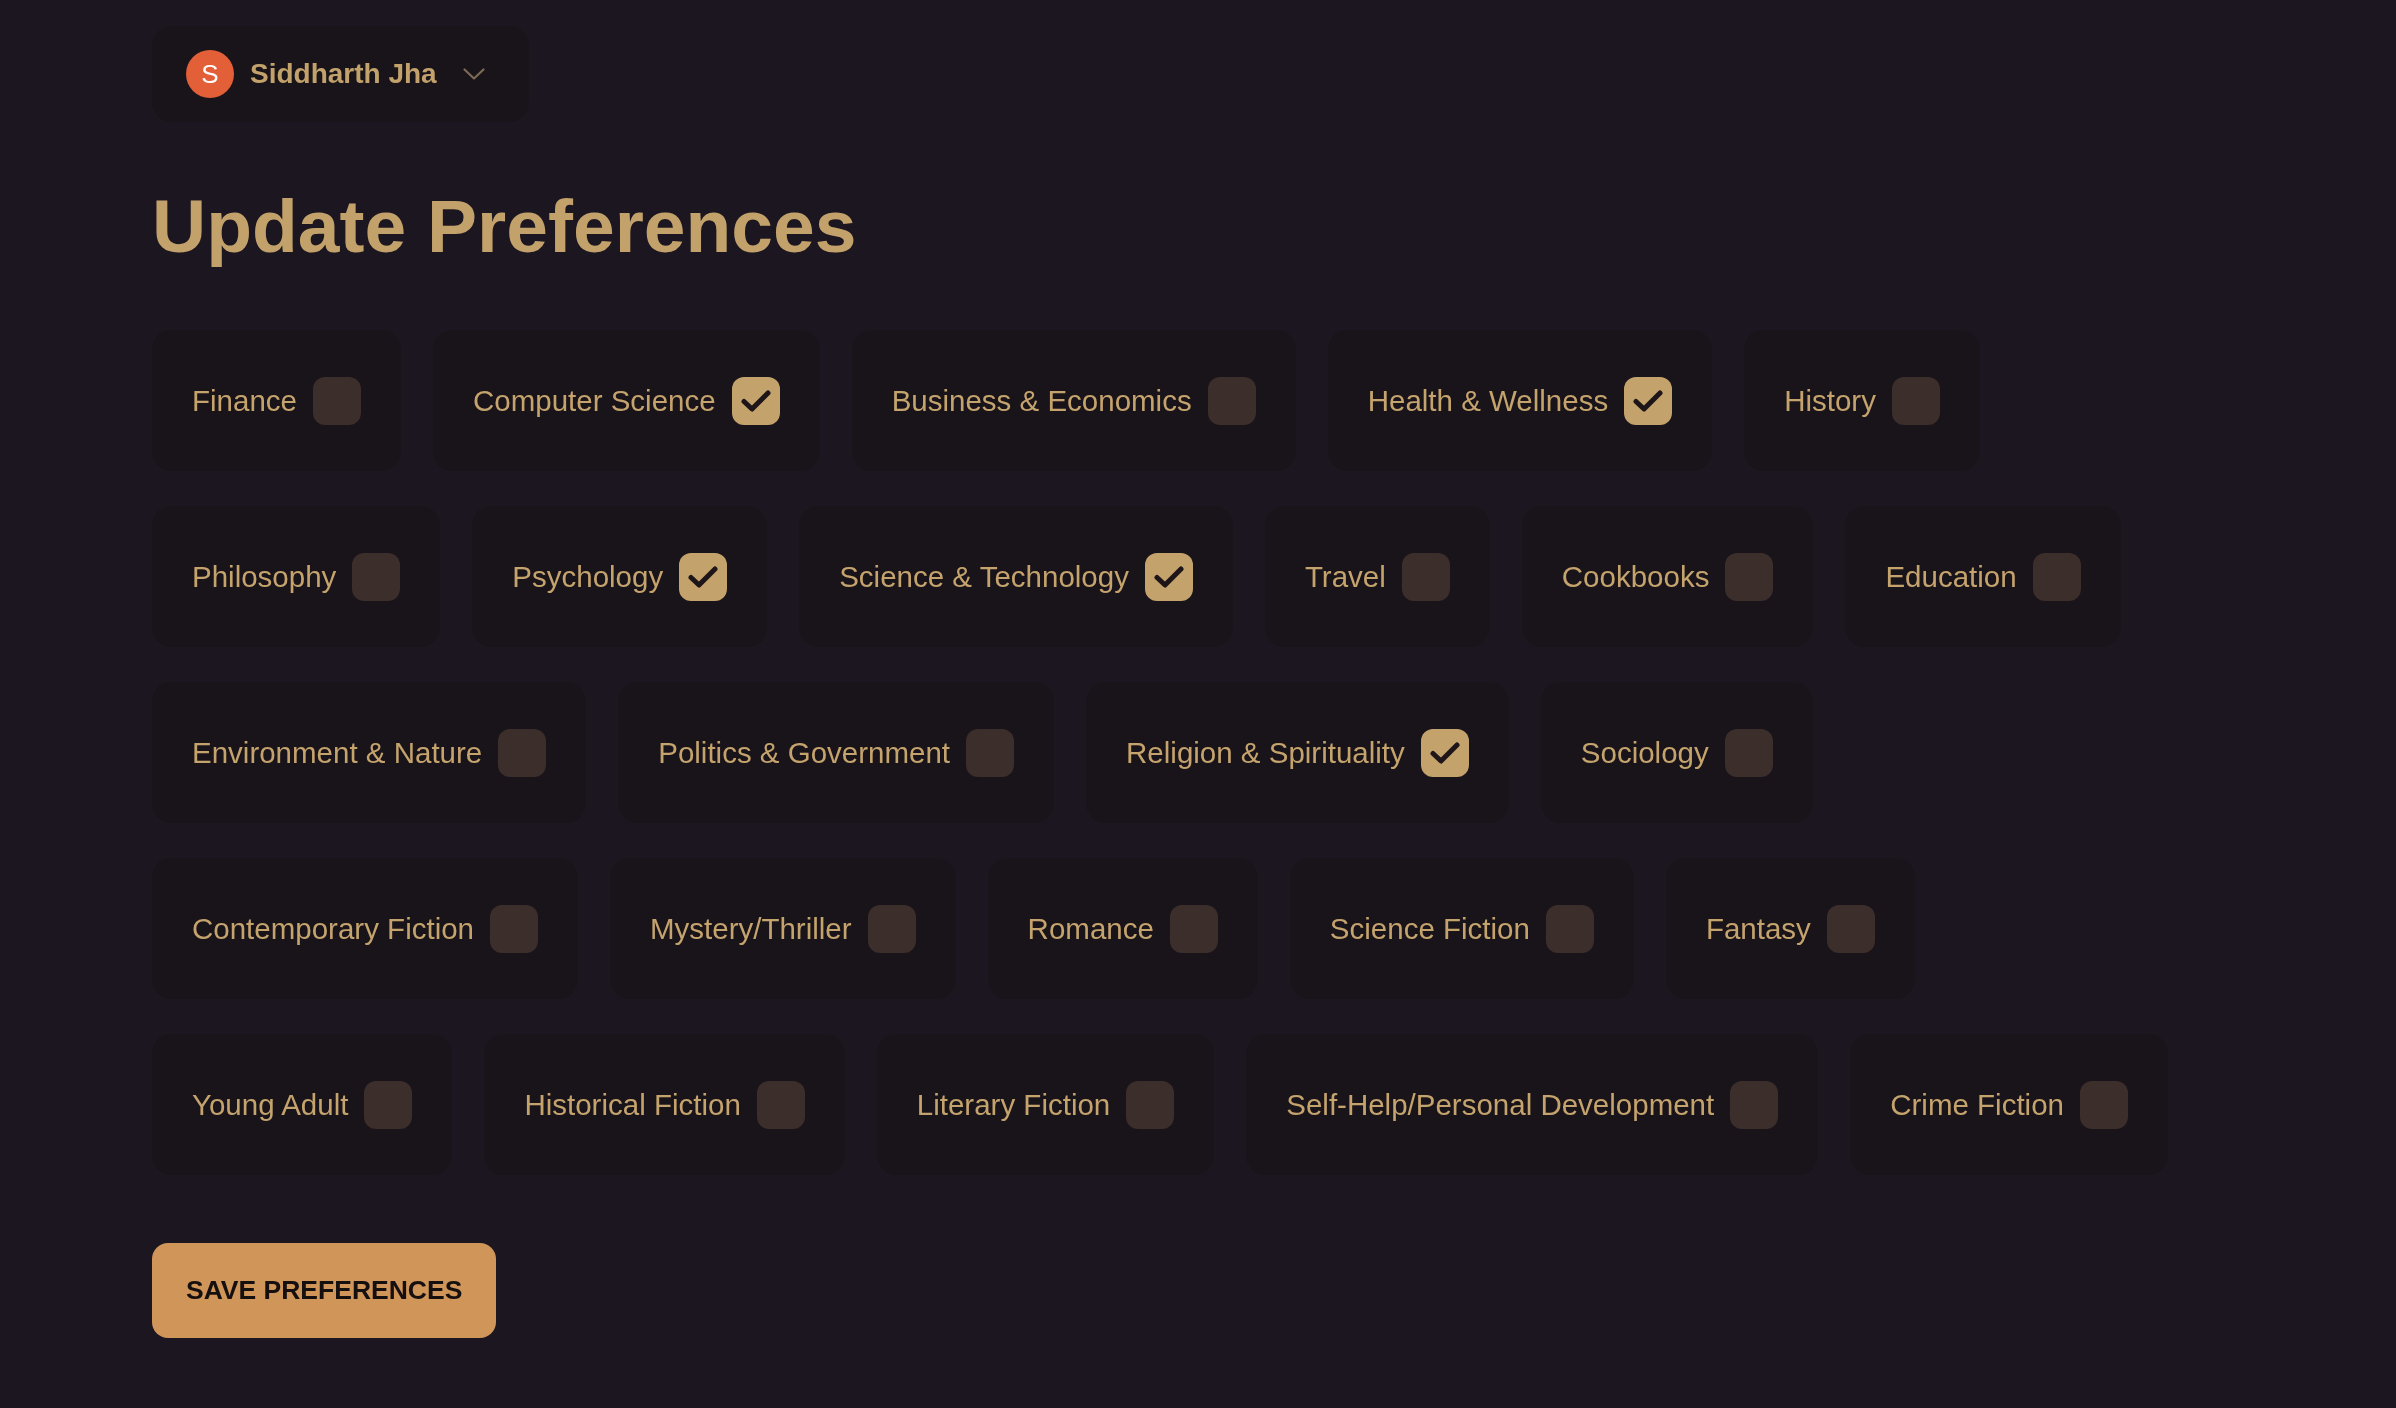 The image size is (2396, 1408). What do you see at coordinates (594, 400) in the screenshot?
I see `preference-label: Computer Science` at bounding box center [594, 400].